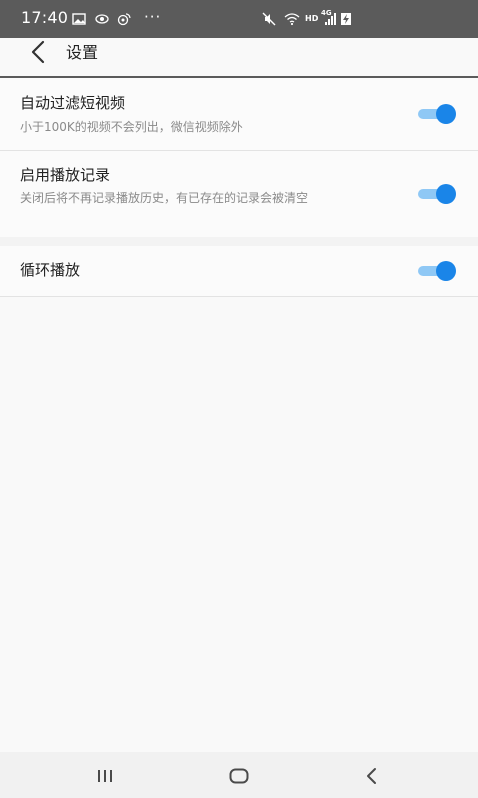 The width and height of the screenshot is (478, 798). Describe the element at coordinates (292, 19) in the screenshot. I see `wifi-icon` at that location.